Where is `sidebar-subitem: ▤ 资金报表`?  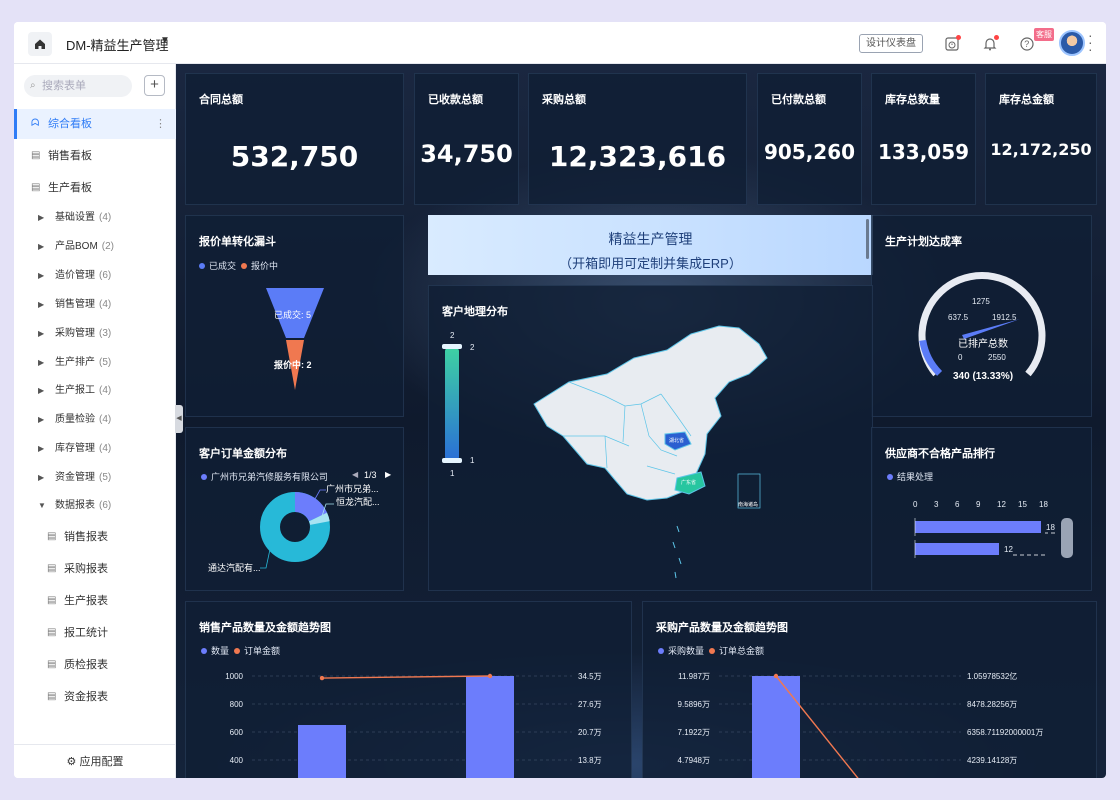
sidebar-subitem: ▤ 资金报表 is located at coordinates (95, 697).